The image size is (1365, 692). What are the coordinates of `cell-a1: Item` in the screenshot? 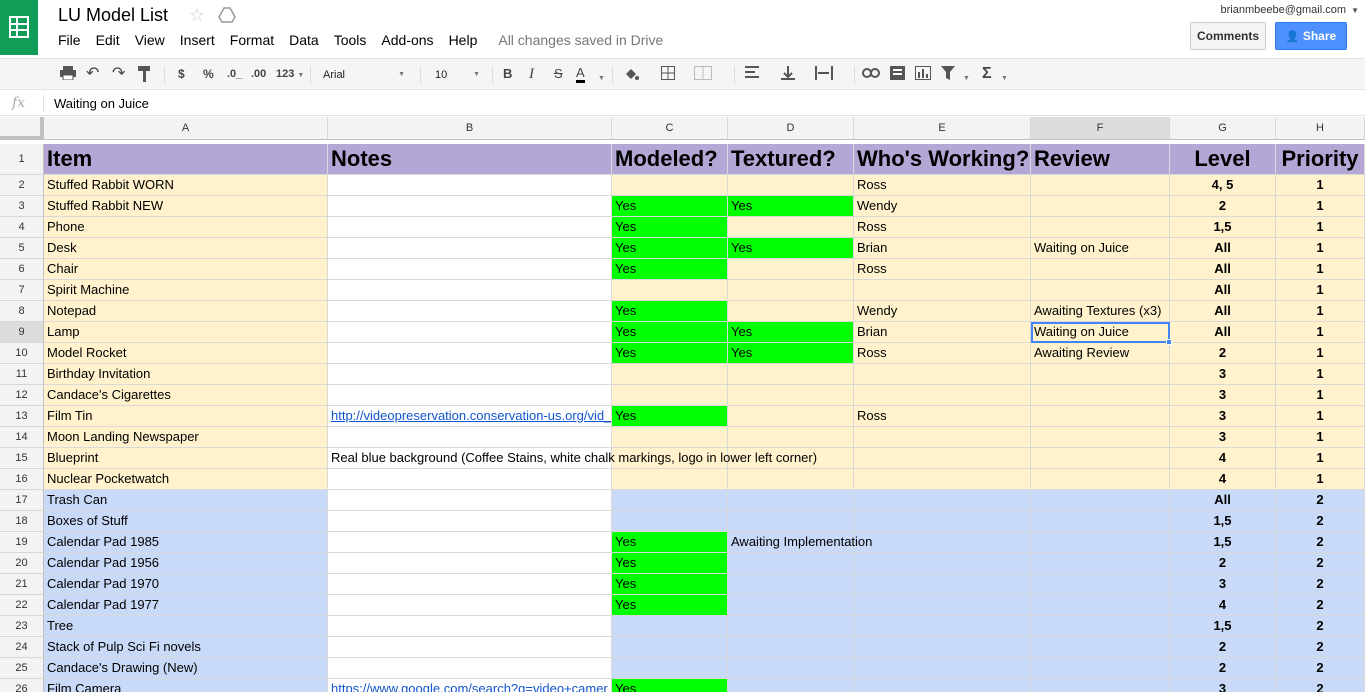 It's located at (186, 159).